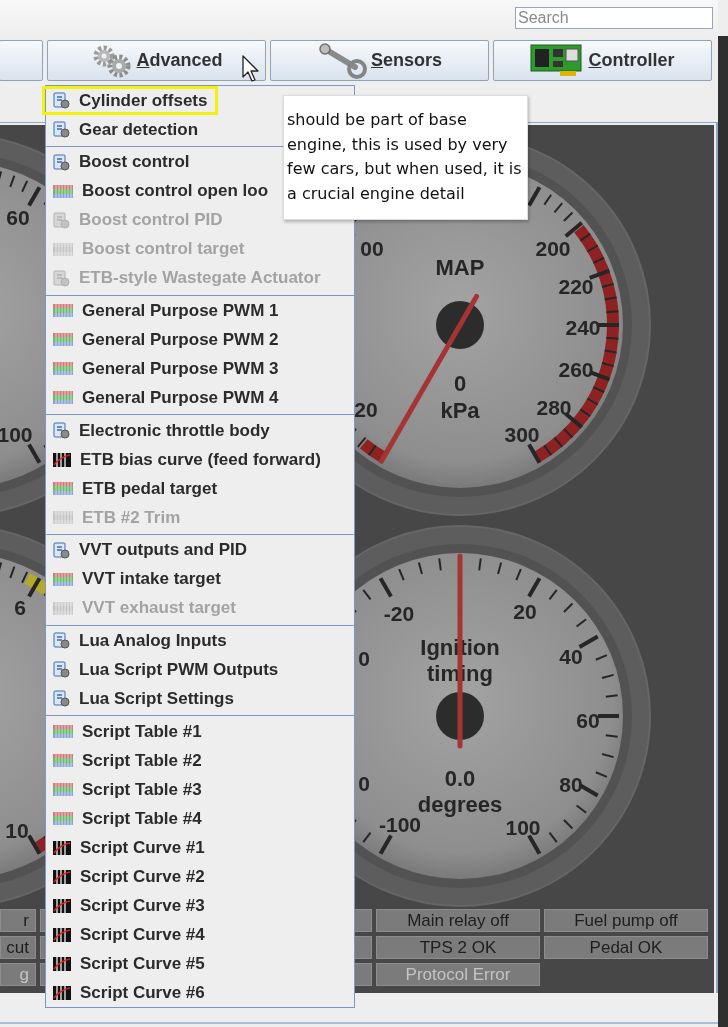  What do you see at coordinates (130, 100) in the screenshot?
I see `menu-item: Cylinder offsets` at bounding box center [130, 100].